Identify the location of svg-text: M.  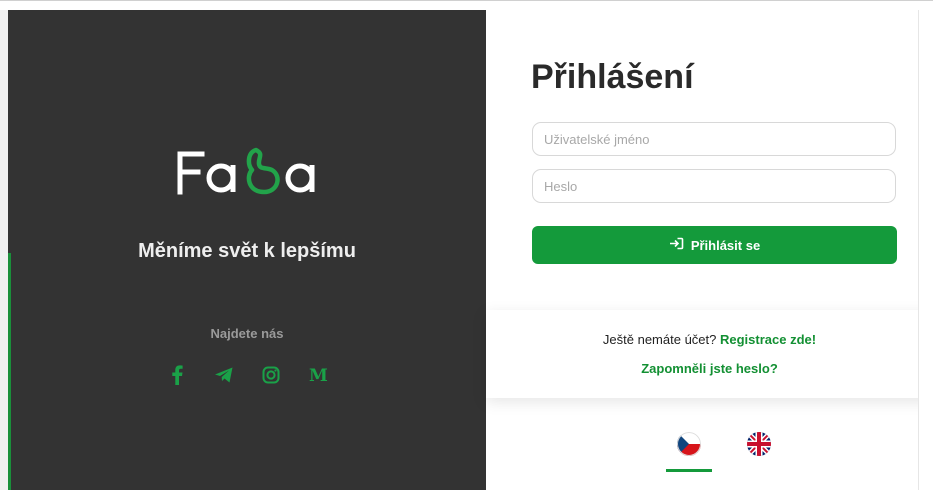
(318, 375).